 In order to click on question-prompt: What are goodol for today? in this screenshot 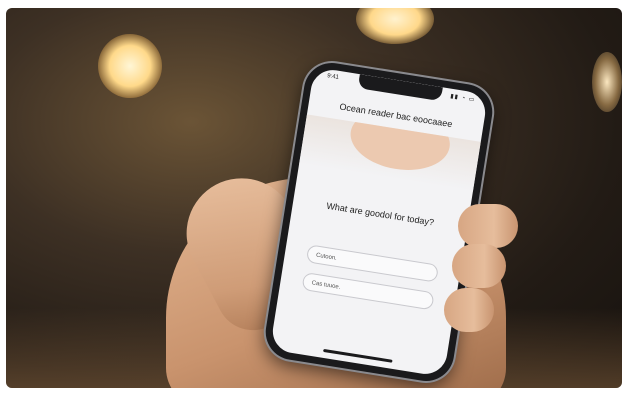, I will do `click(380, 214)`.